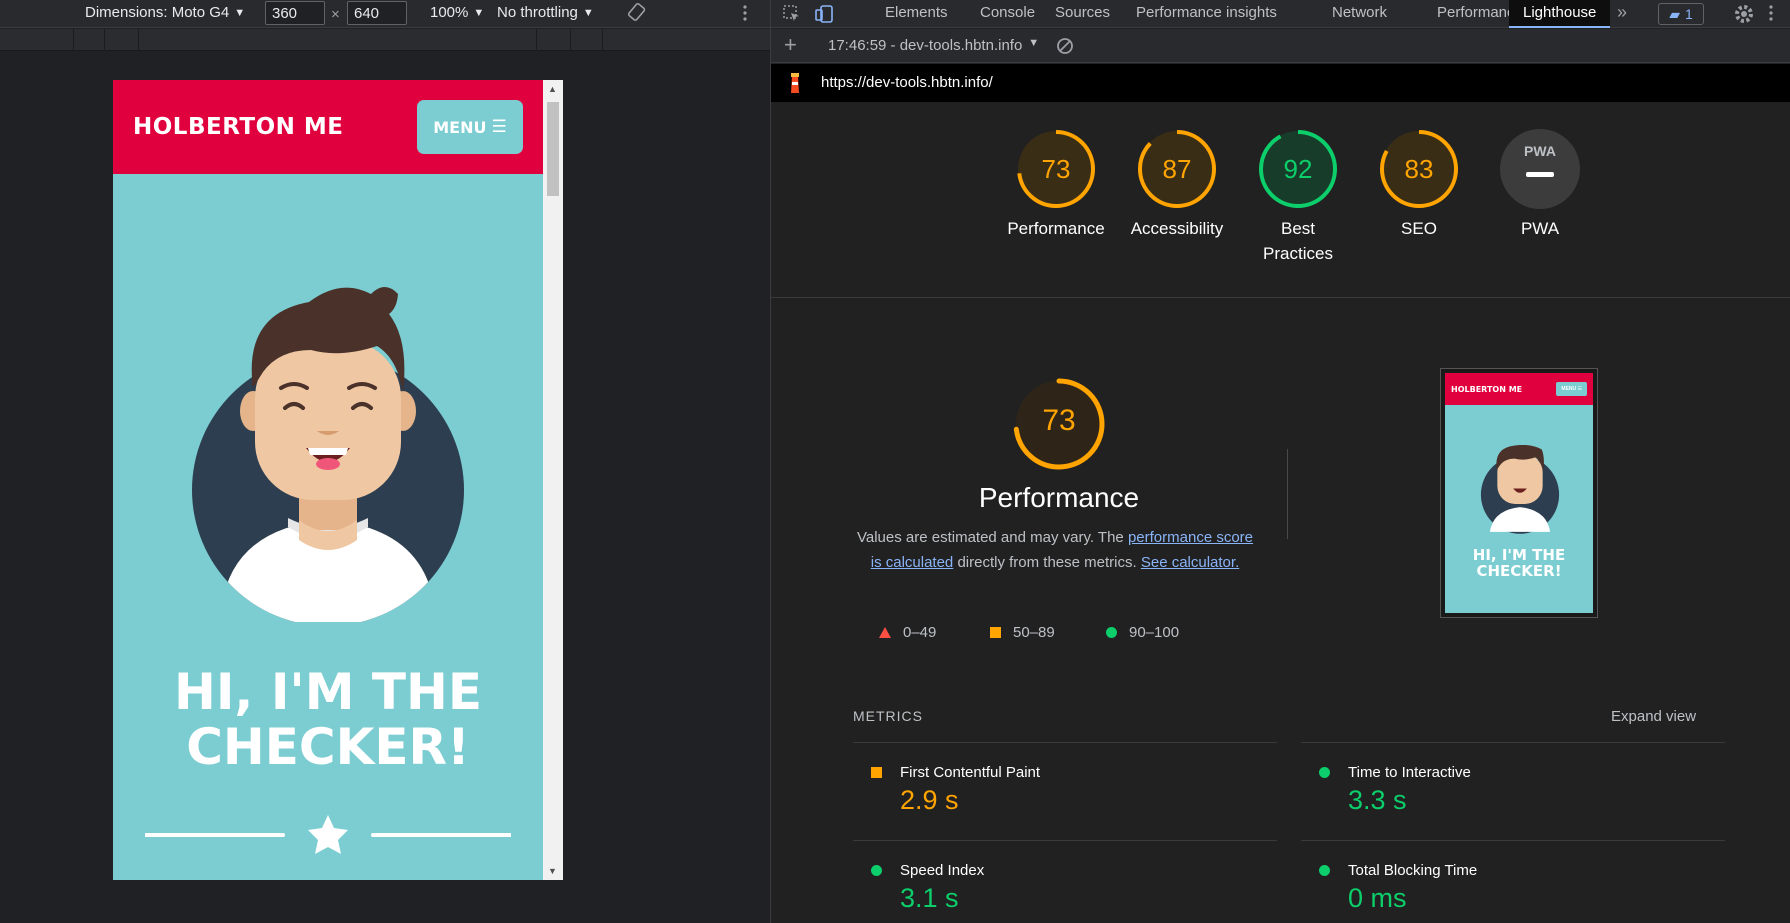 This screenshot has height=923, width=1790. I want to click on report-url: https://dev-tools.hbtn.info/, so click(907, 82).